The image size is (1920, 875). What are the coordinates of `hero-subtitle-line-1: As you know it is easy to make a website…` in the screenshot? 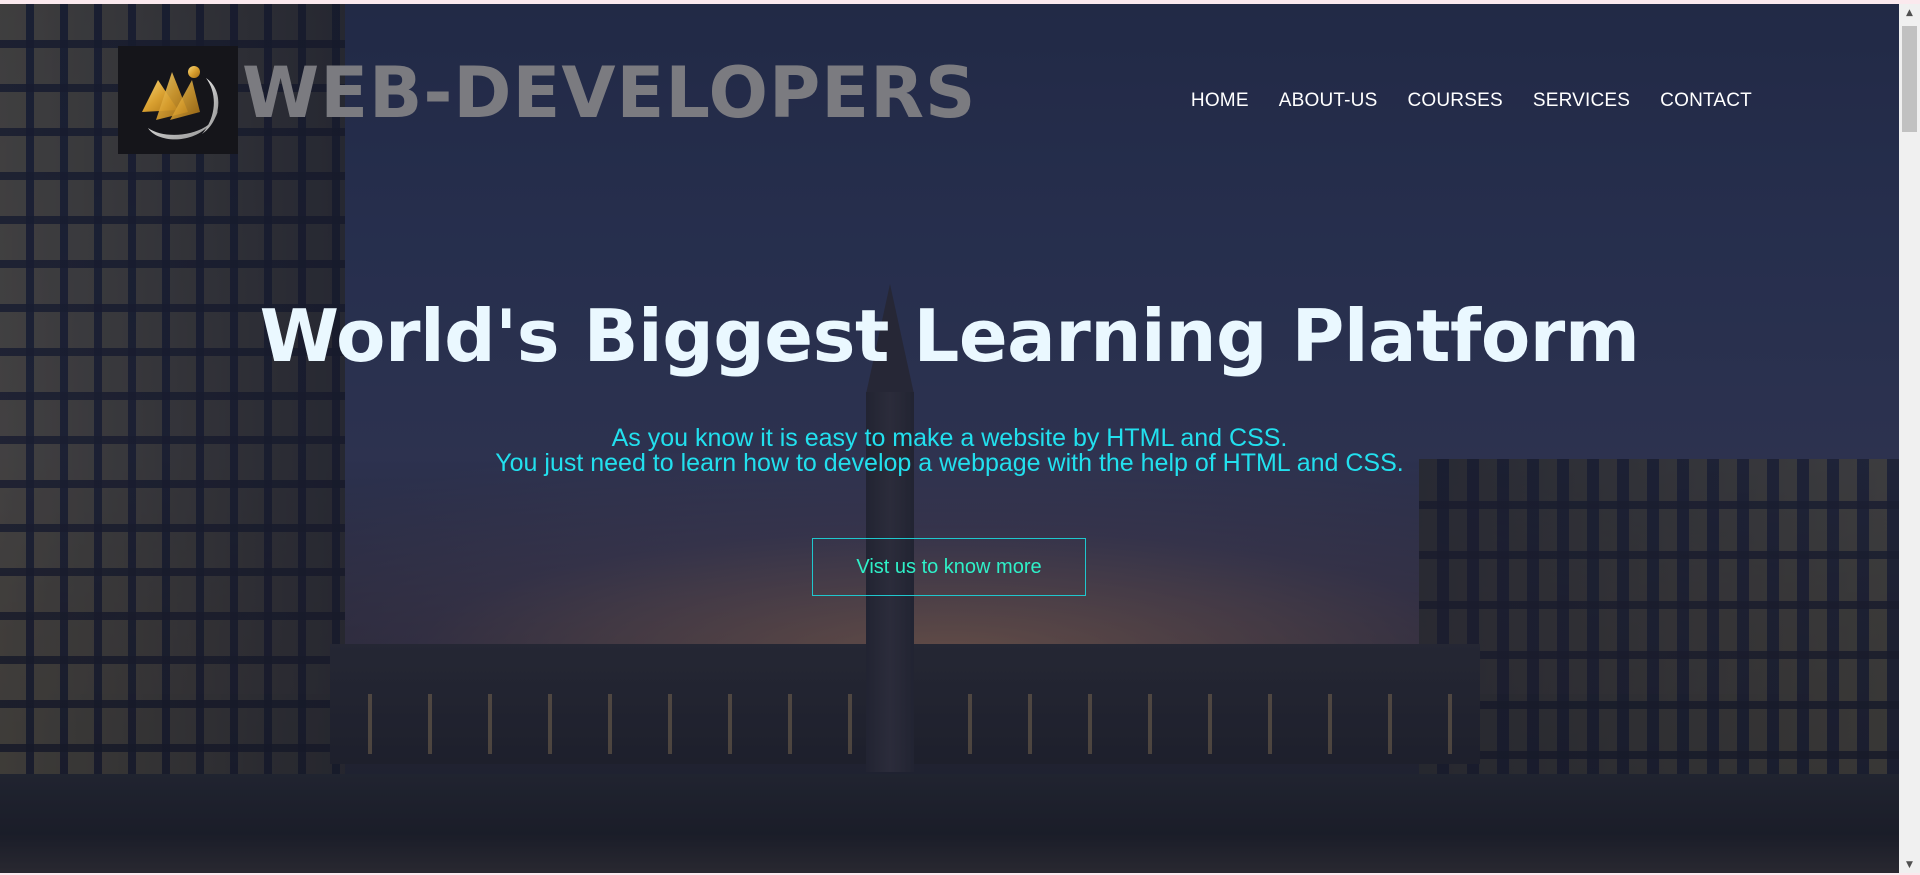 It's located at (949, 438).